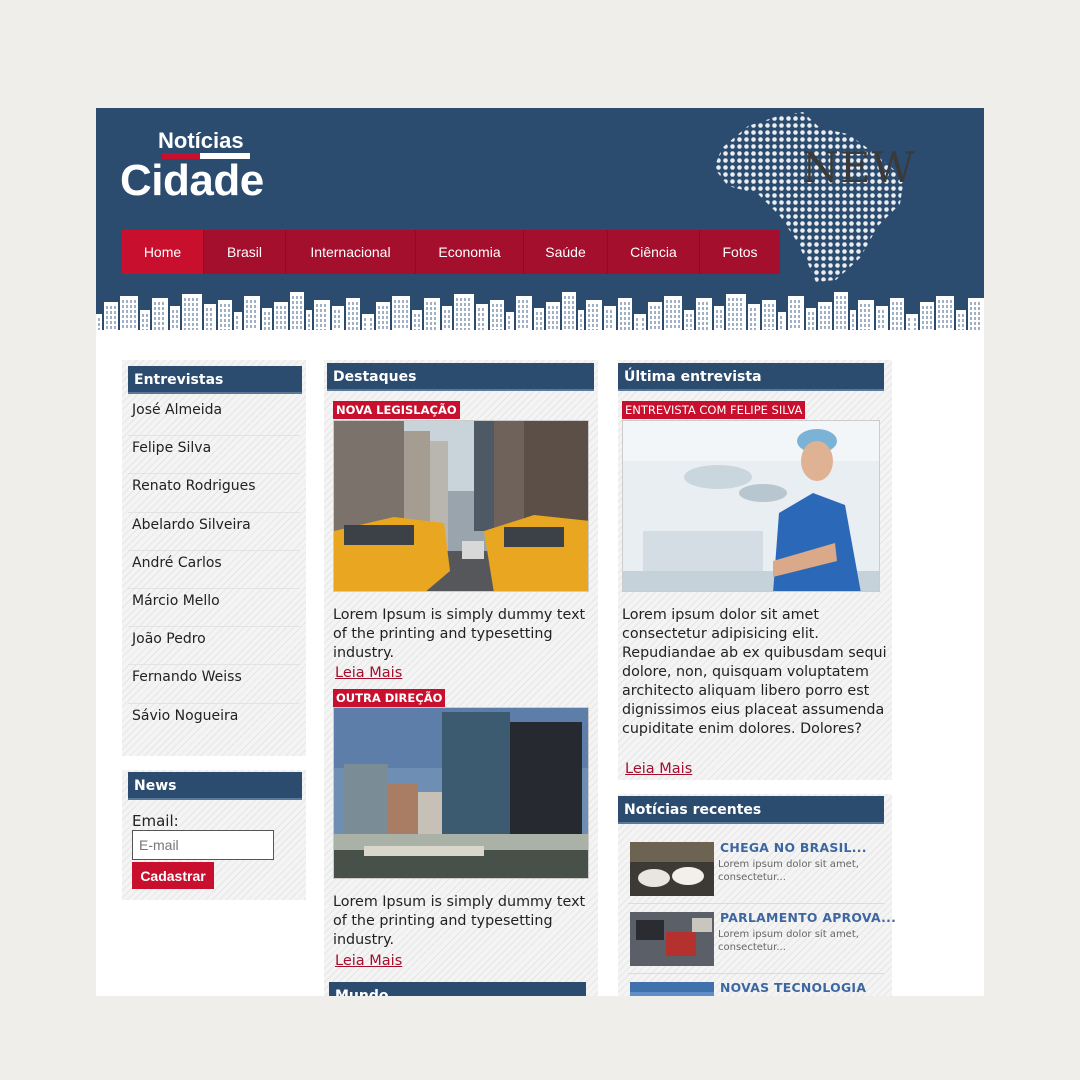 This screenshot has width=1080, height=1080. I want to click on nav-item-brasil: Brasil, so click(245, 252).